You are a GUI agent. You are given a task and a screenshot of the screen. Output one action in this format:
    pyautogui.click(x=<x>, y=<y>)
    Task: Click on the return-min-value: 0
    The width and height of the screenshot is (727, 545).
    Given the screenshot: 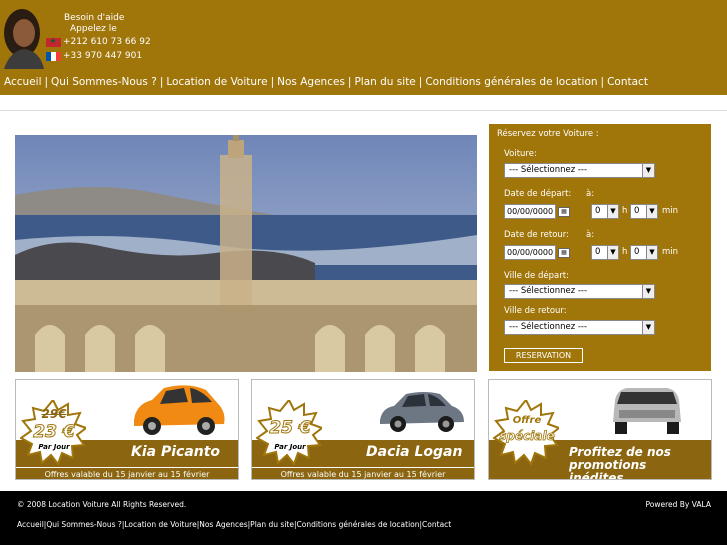 What is the action you would take?
    pyautogui.click(x=637, y=252)
    